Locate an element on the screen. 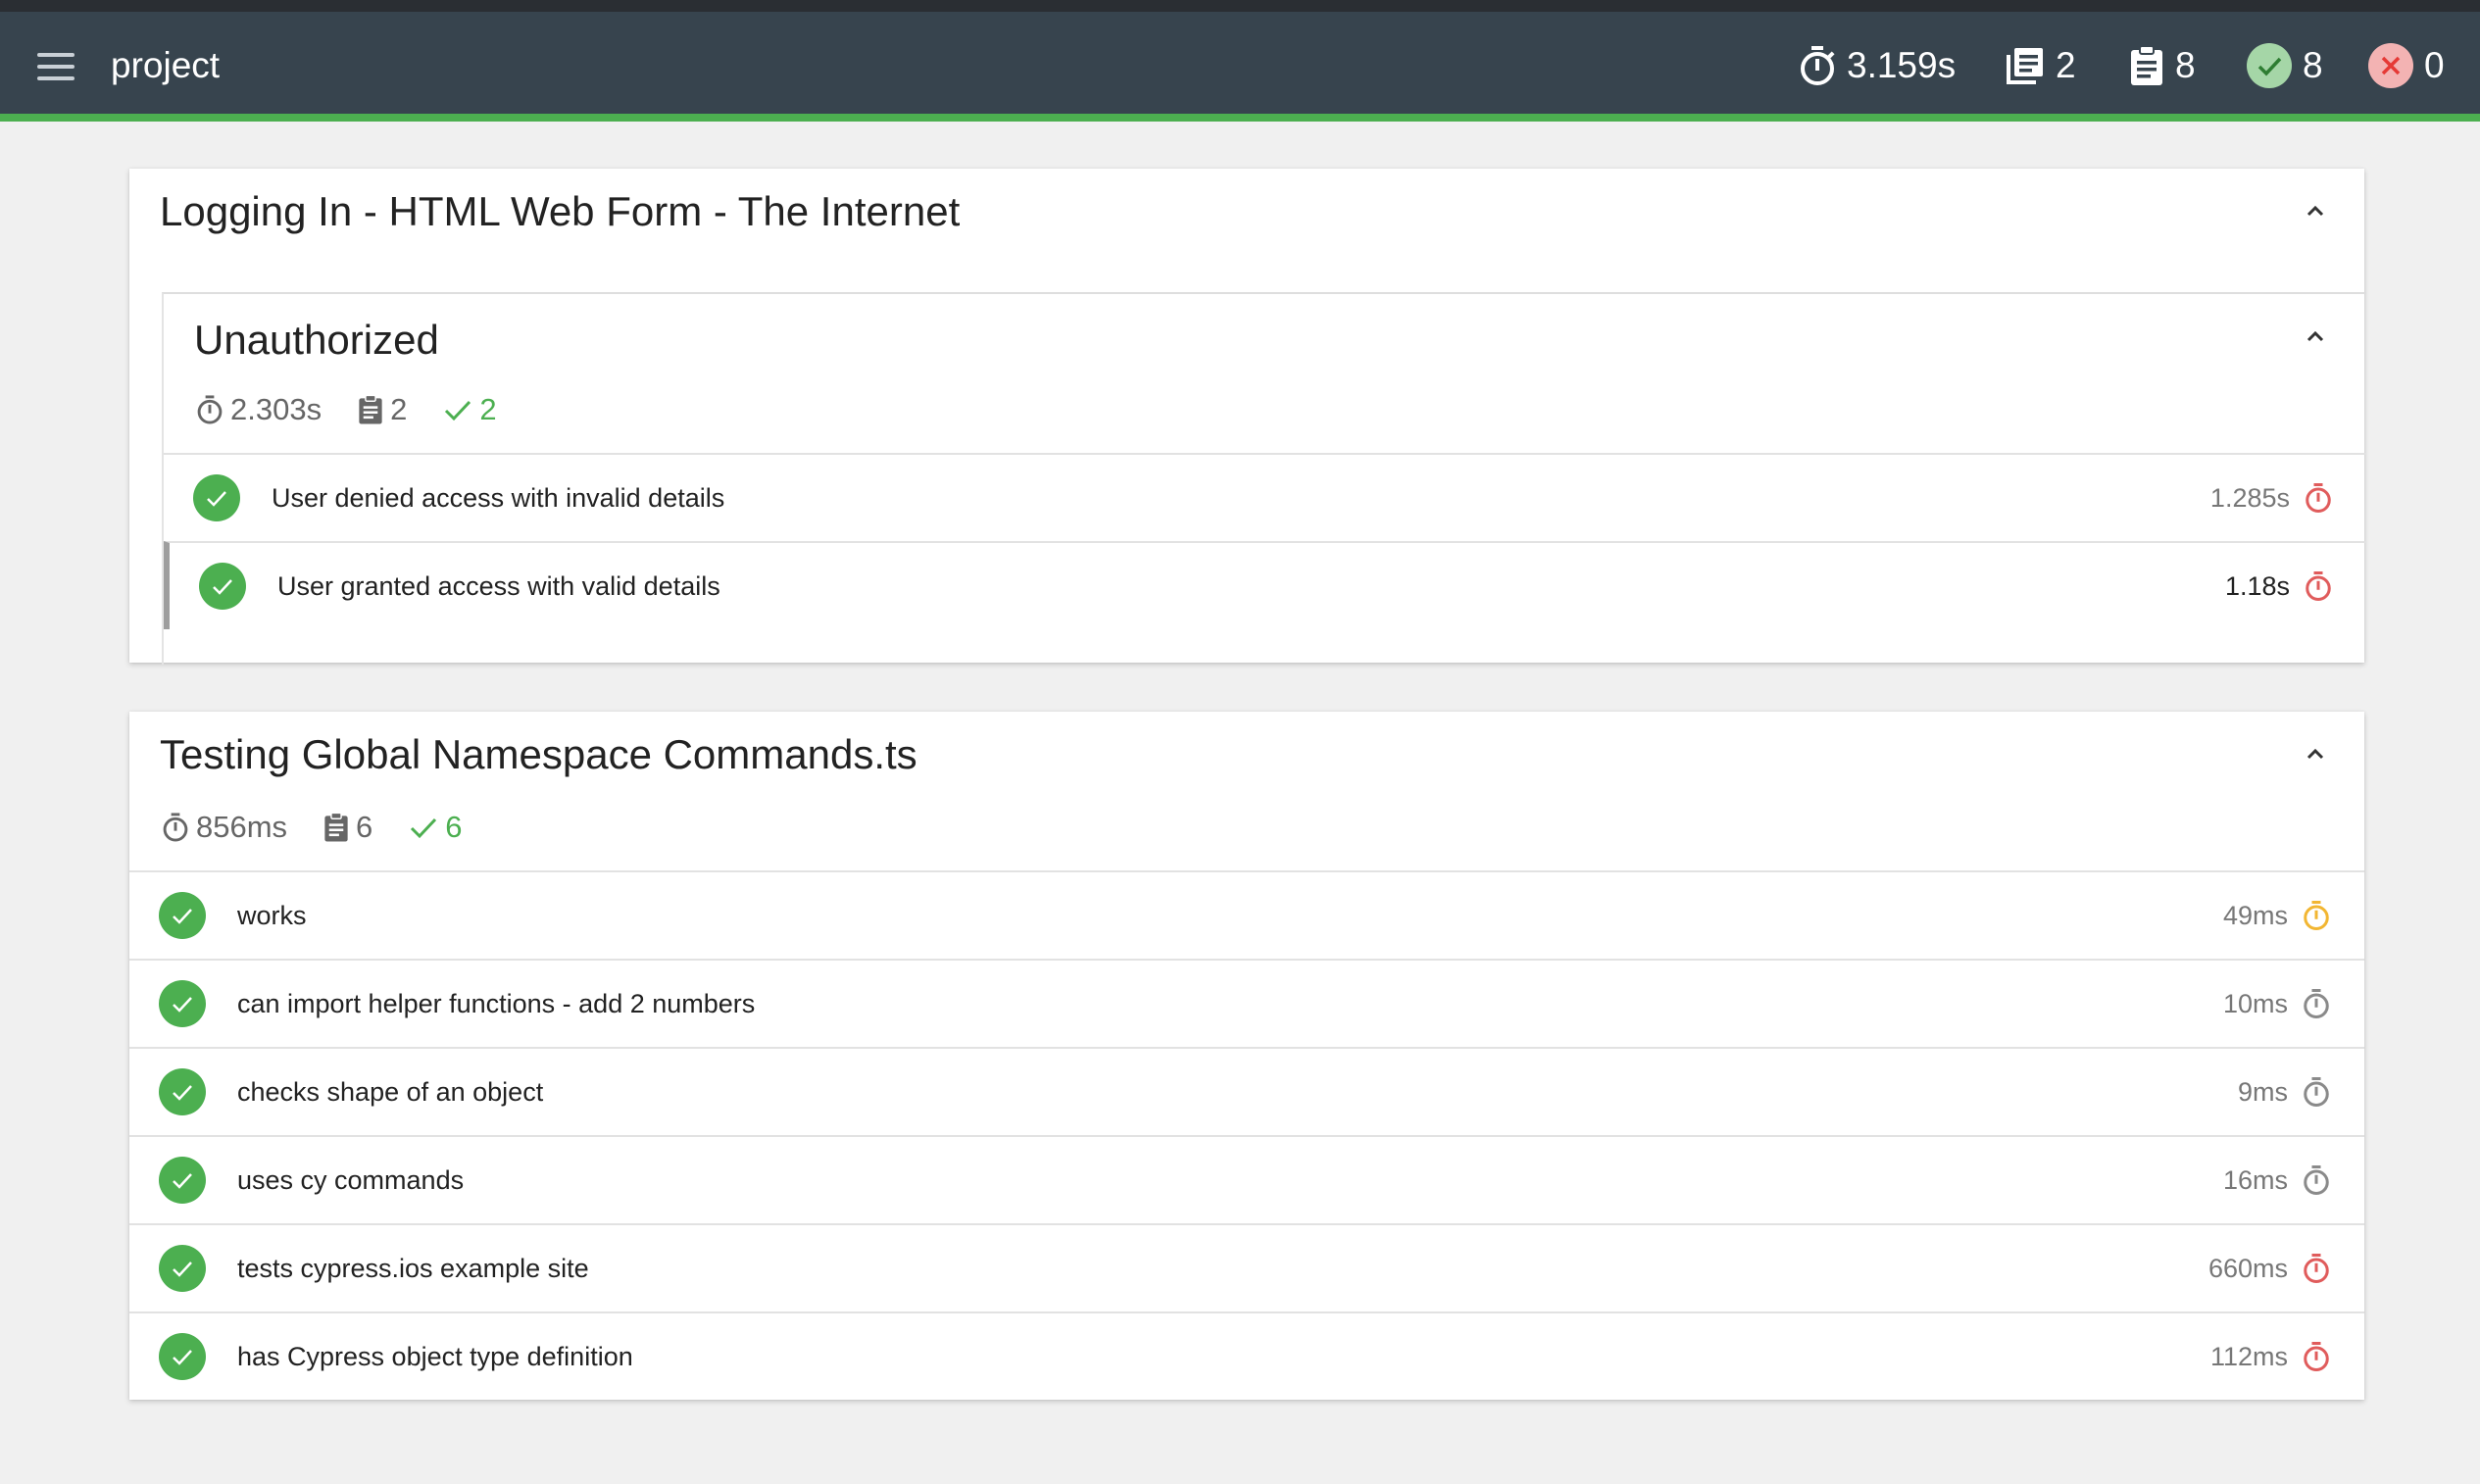 This screenshot has width=2480, height=1484. test-row: has Cypress object type definition 112ms is located at coordinates (1246, 1355).